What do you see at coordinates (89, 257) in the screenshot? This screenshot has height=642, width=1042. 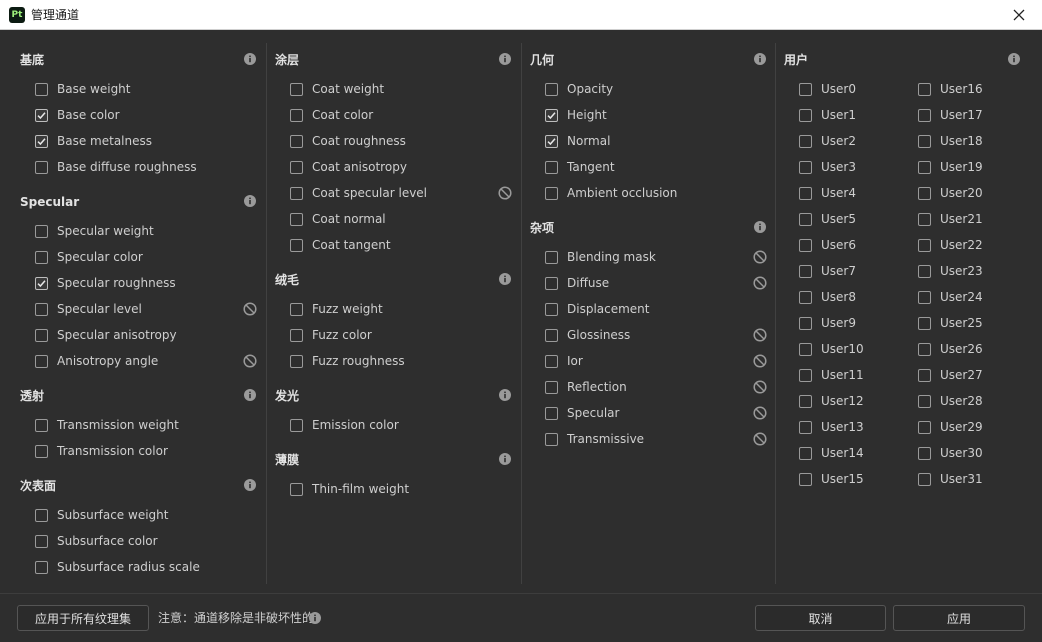 I see `channel-checkbox-specular-color: Specular color` at bounding box center [89, 257].